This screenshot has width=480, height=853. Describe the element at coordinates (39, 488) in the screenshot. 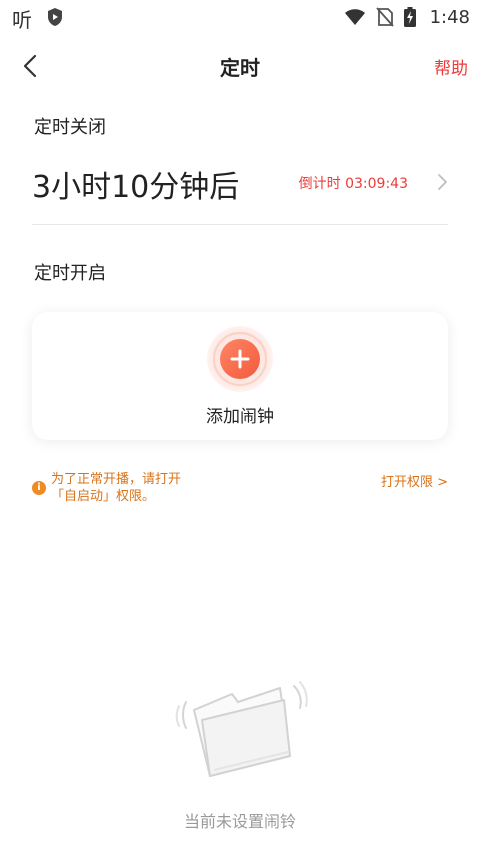

I see `info-icon: i` at that location.